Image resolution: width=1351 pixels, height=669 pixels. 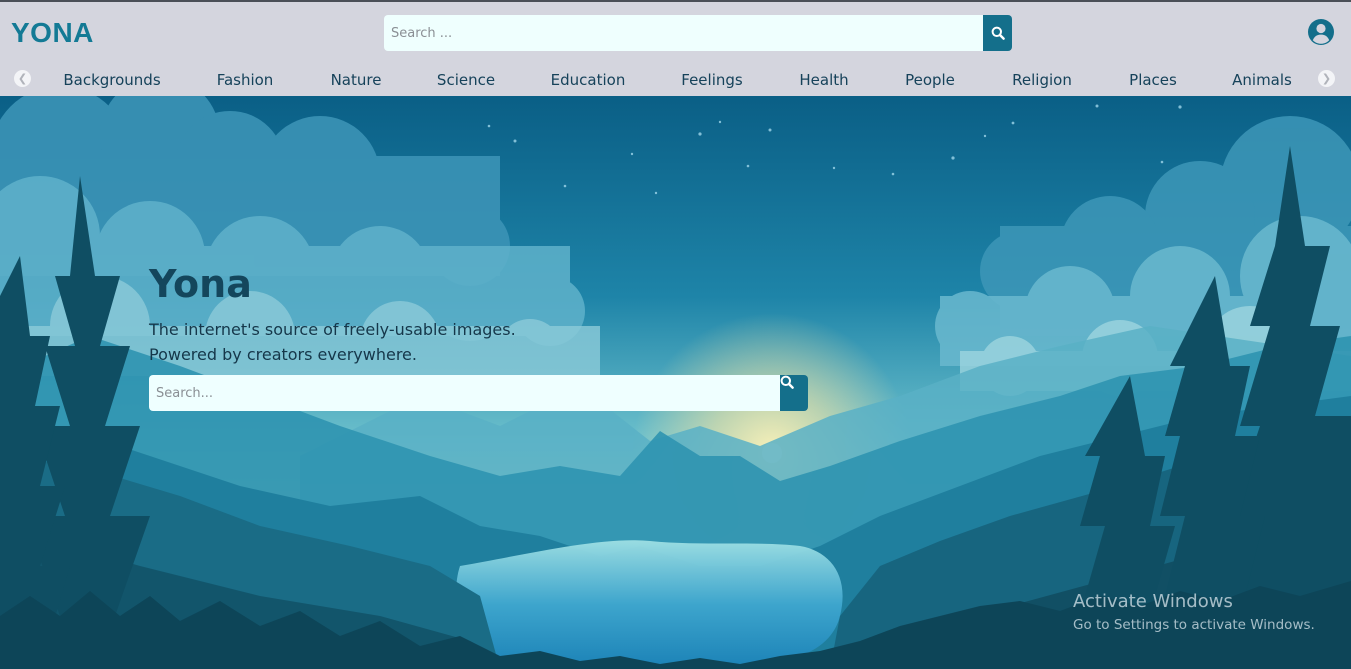 What do you see at coordinates (1153, 601) in the screenshot?
I see `windows-activation-title: Activate Windows` at bounding box center [1153, 601].